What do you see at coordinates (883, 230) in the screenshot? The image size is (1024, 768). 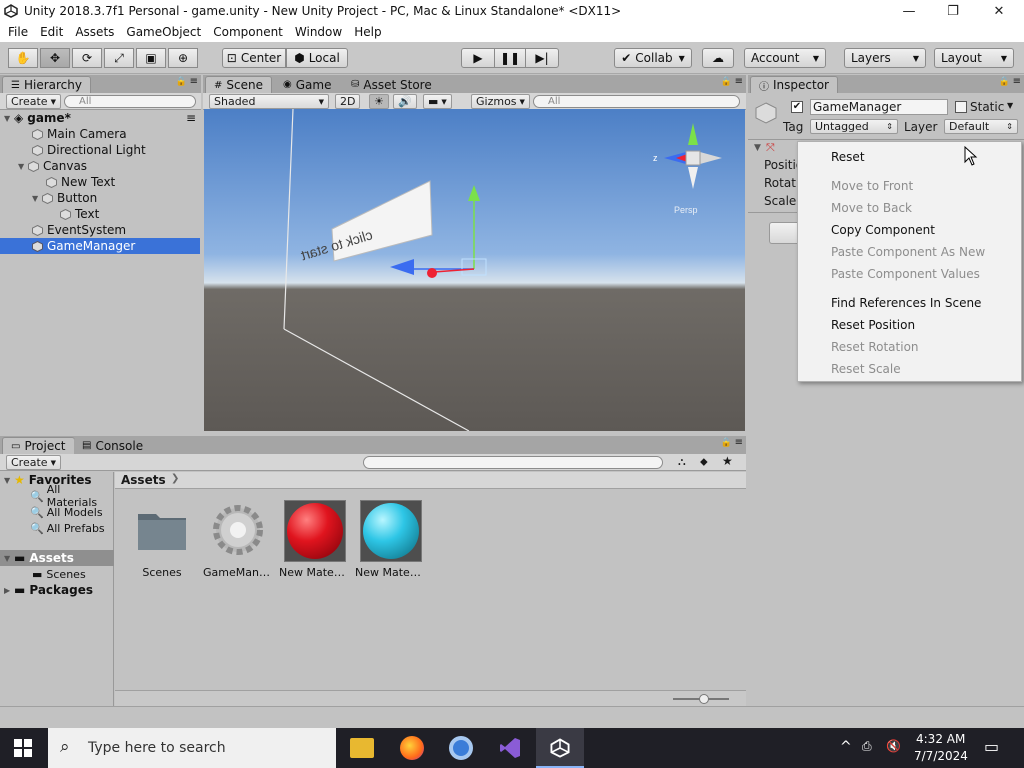 I see `menu-item-copy-component: Copy Component` at bounding box center [883, 230].